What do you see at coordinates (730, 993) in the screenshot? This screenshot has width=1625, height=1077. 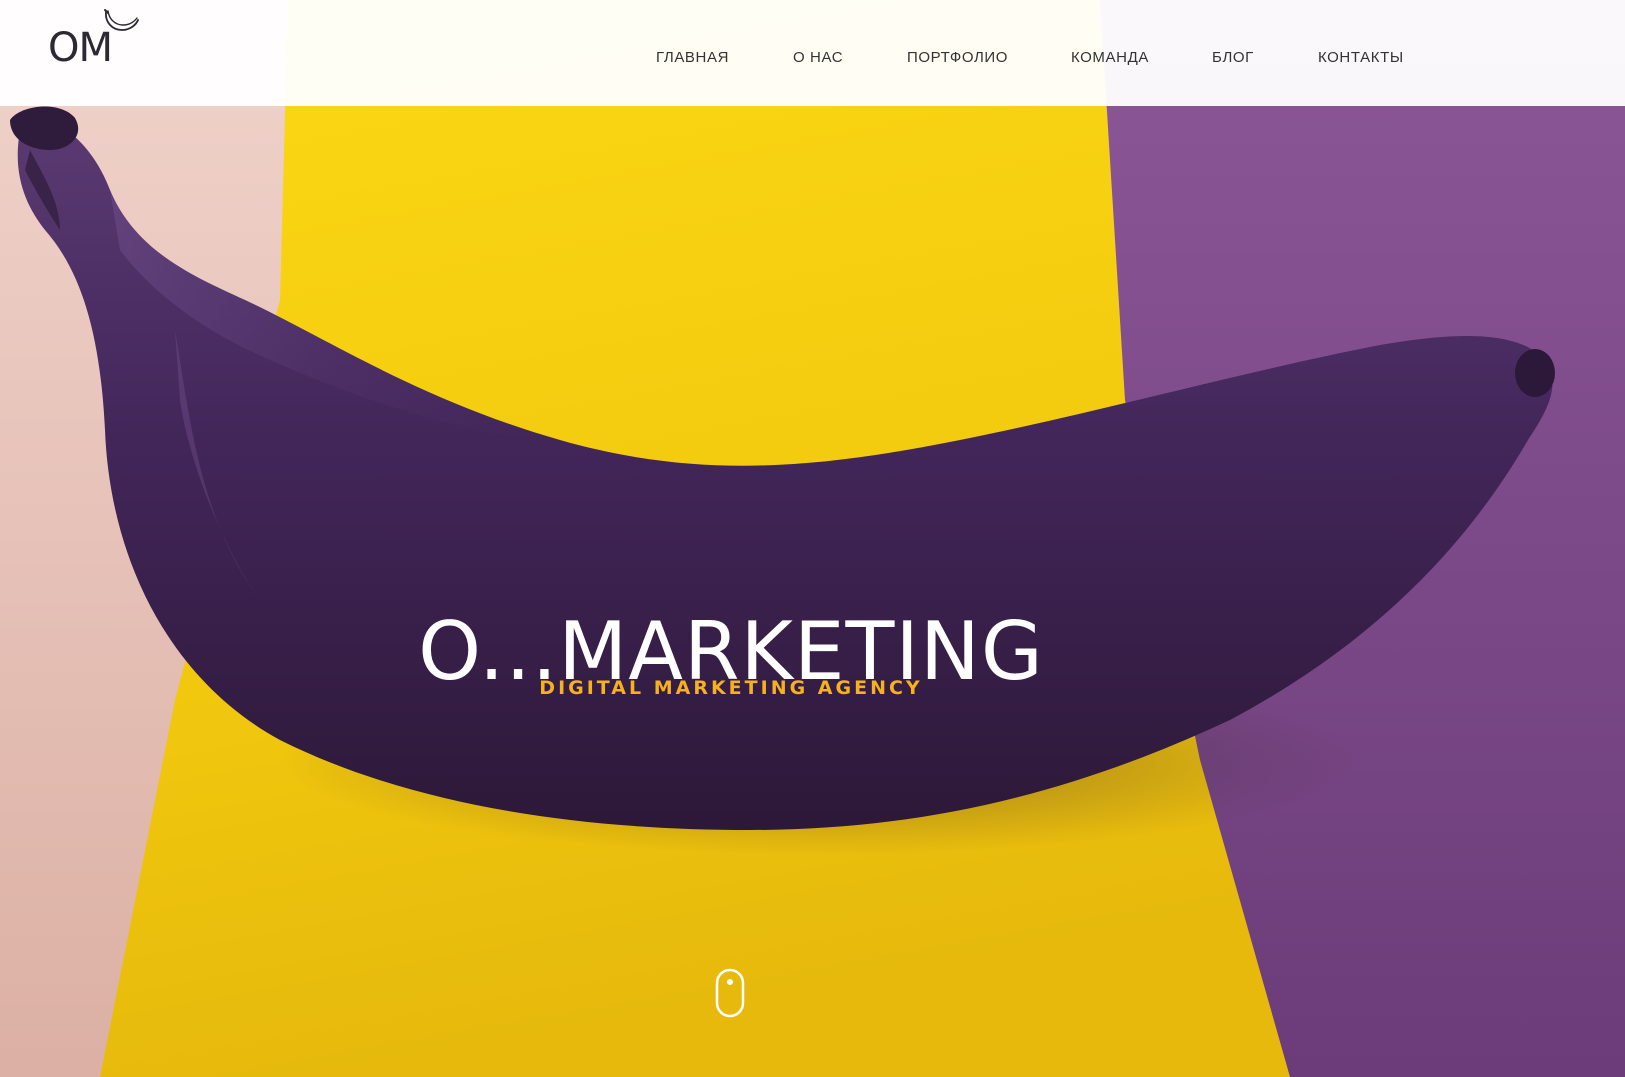 I see `mouse-scroll-icon` at bounding box center [730, 993].